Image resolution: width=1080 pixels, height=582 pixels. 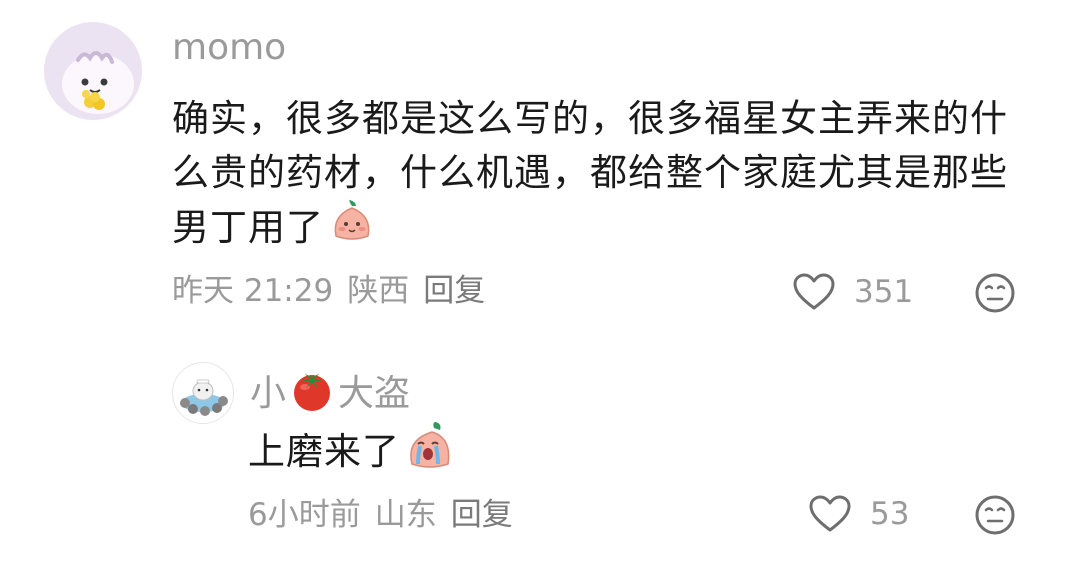 I want to click on seal-in-hot-spring-avatar-icon, so click(x=203, y=393).